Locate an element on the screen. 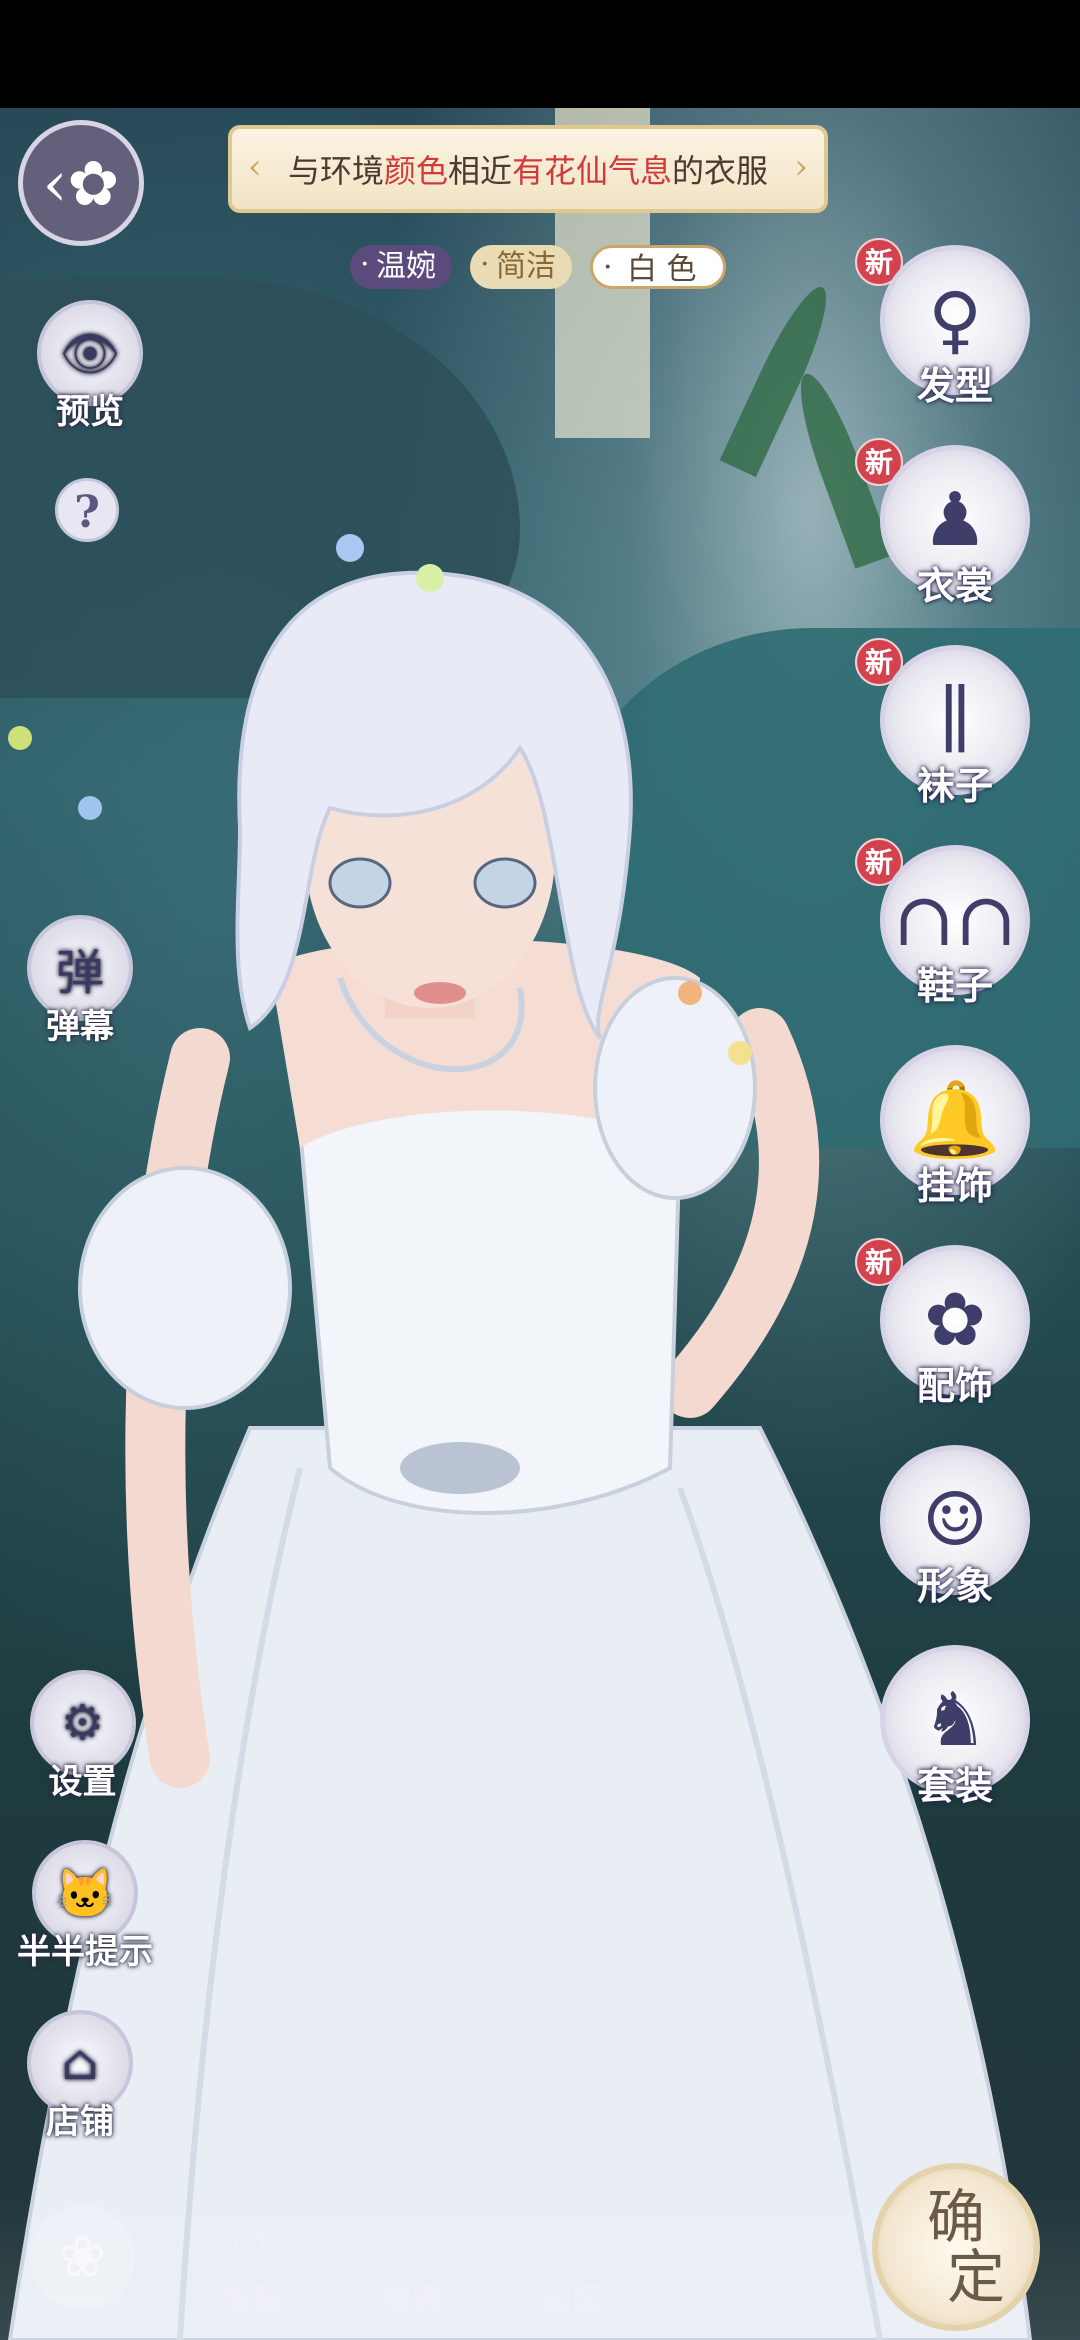  category-shoes: ∩∩ 鞋子 is located at coordinates (955, 927).